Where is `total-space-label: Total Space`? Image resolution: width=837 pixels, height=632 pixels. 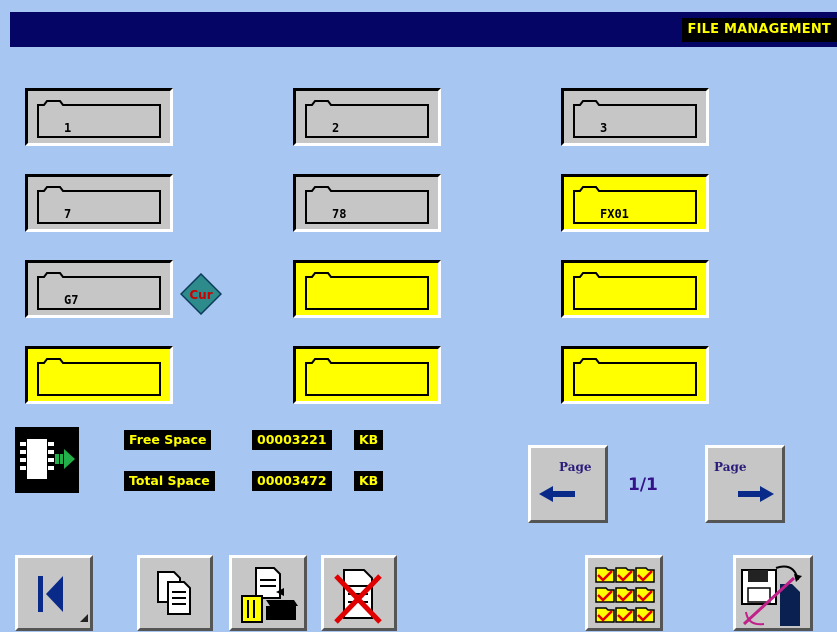
total-space-label: Total Space is located at coordinates (169, 481).